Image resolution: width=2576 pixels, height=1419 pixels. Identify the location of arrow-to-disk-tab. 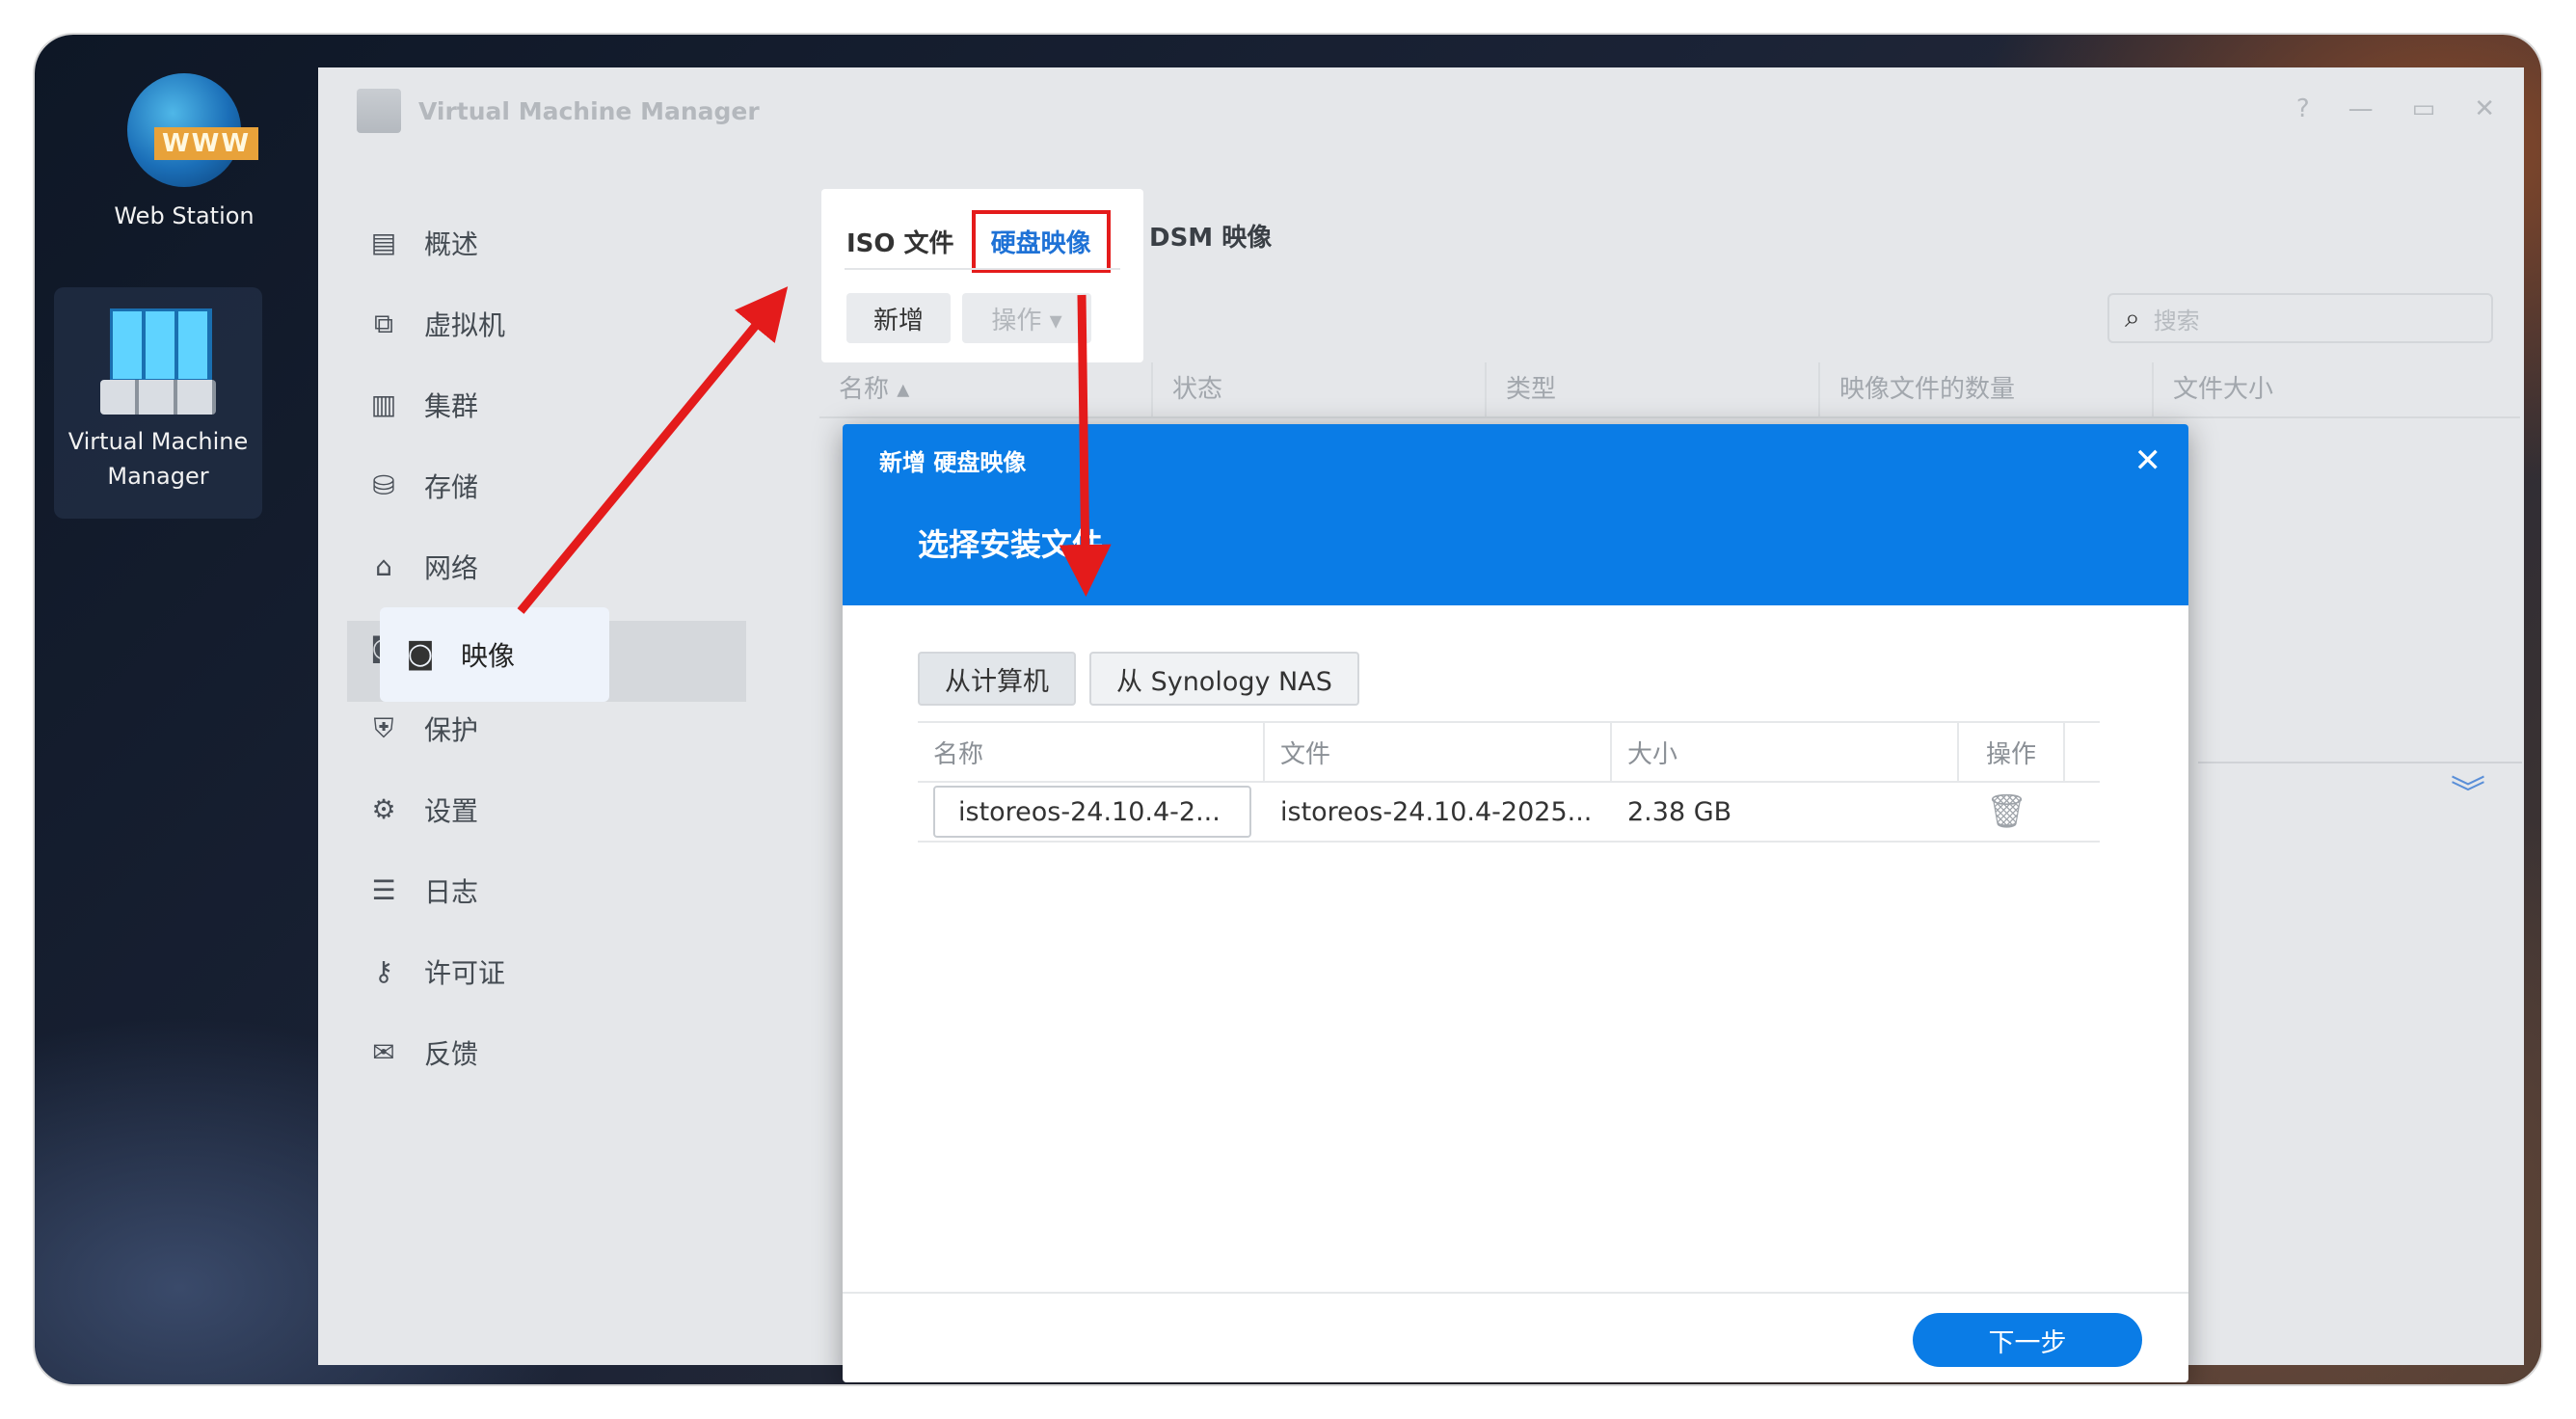
(653, 450).